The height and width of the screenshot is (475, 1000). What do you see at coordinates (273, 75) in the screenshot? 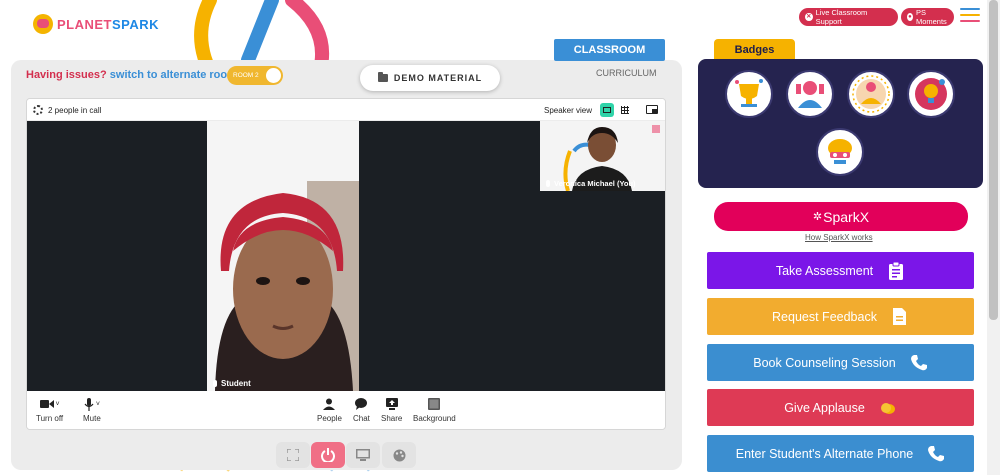
I see `toggle-knob` at bounding box center [273, 75].